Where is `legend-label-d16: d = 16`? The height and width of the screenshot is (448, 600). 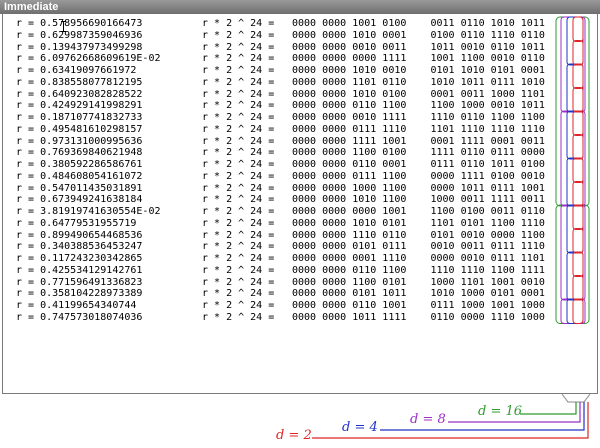
legend-label-d16: d = 16 is located at coordinates (500, 411).